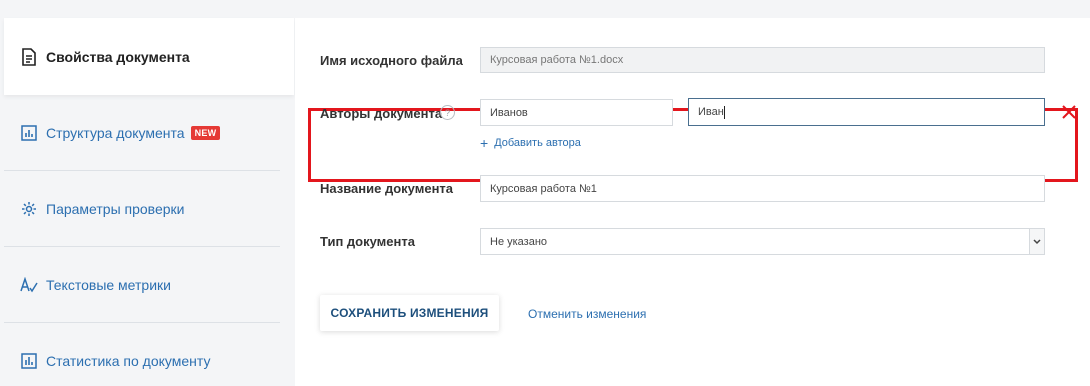  Describe the element at coordinates (762, 188) in the screenshot. I see `document-title-input: Курсовая работа №1` at that location.